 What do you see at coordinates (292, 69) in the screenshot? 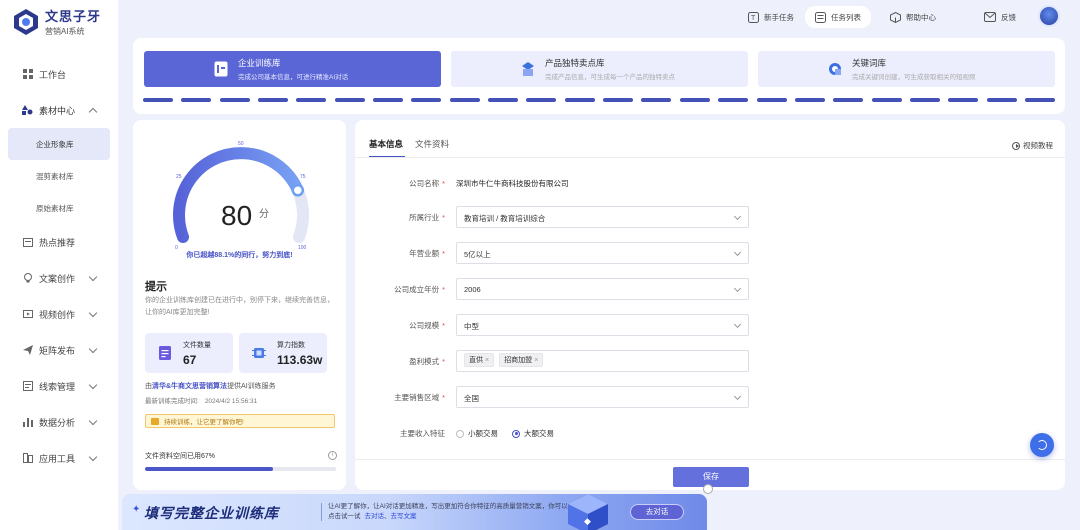
I see `step-company-library: 企业训练库 完成公司基本信息，可进行精准AI对话` at bounding box center [292, 69].